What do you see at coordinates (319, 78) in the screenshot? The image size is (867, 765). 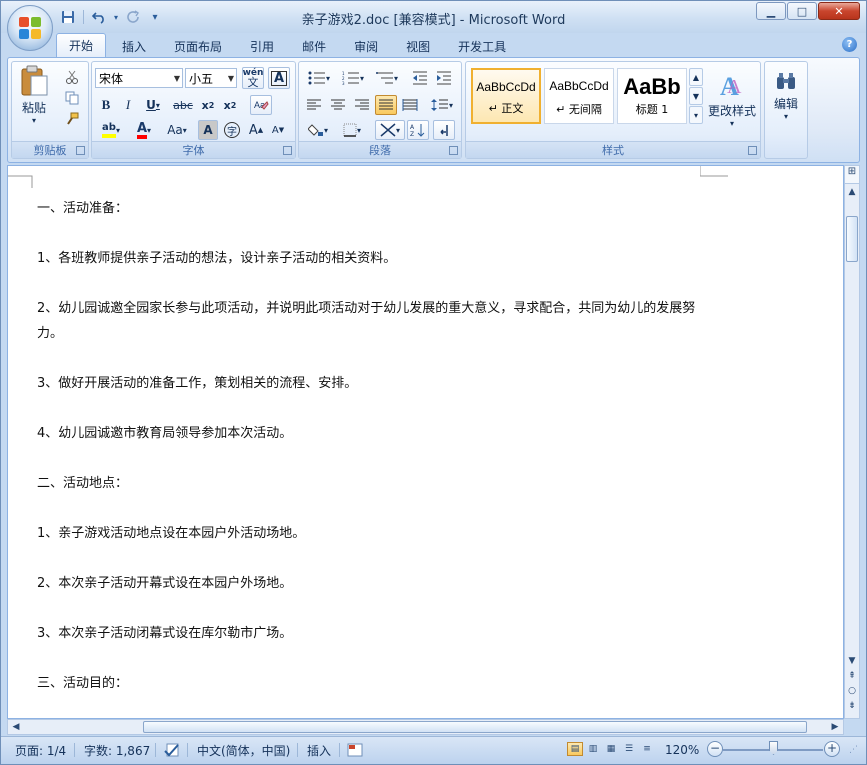 I see `bullets-button: ▾` at bounding box center [319, 78].